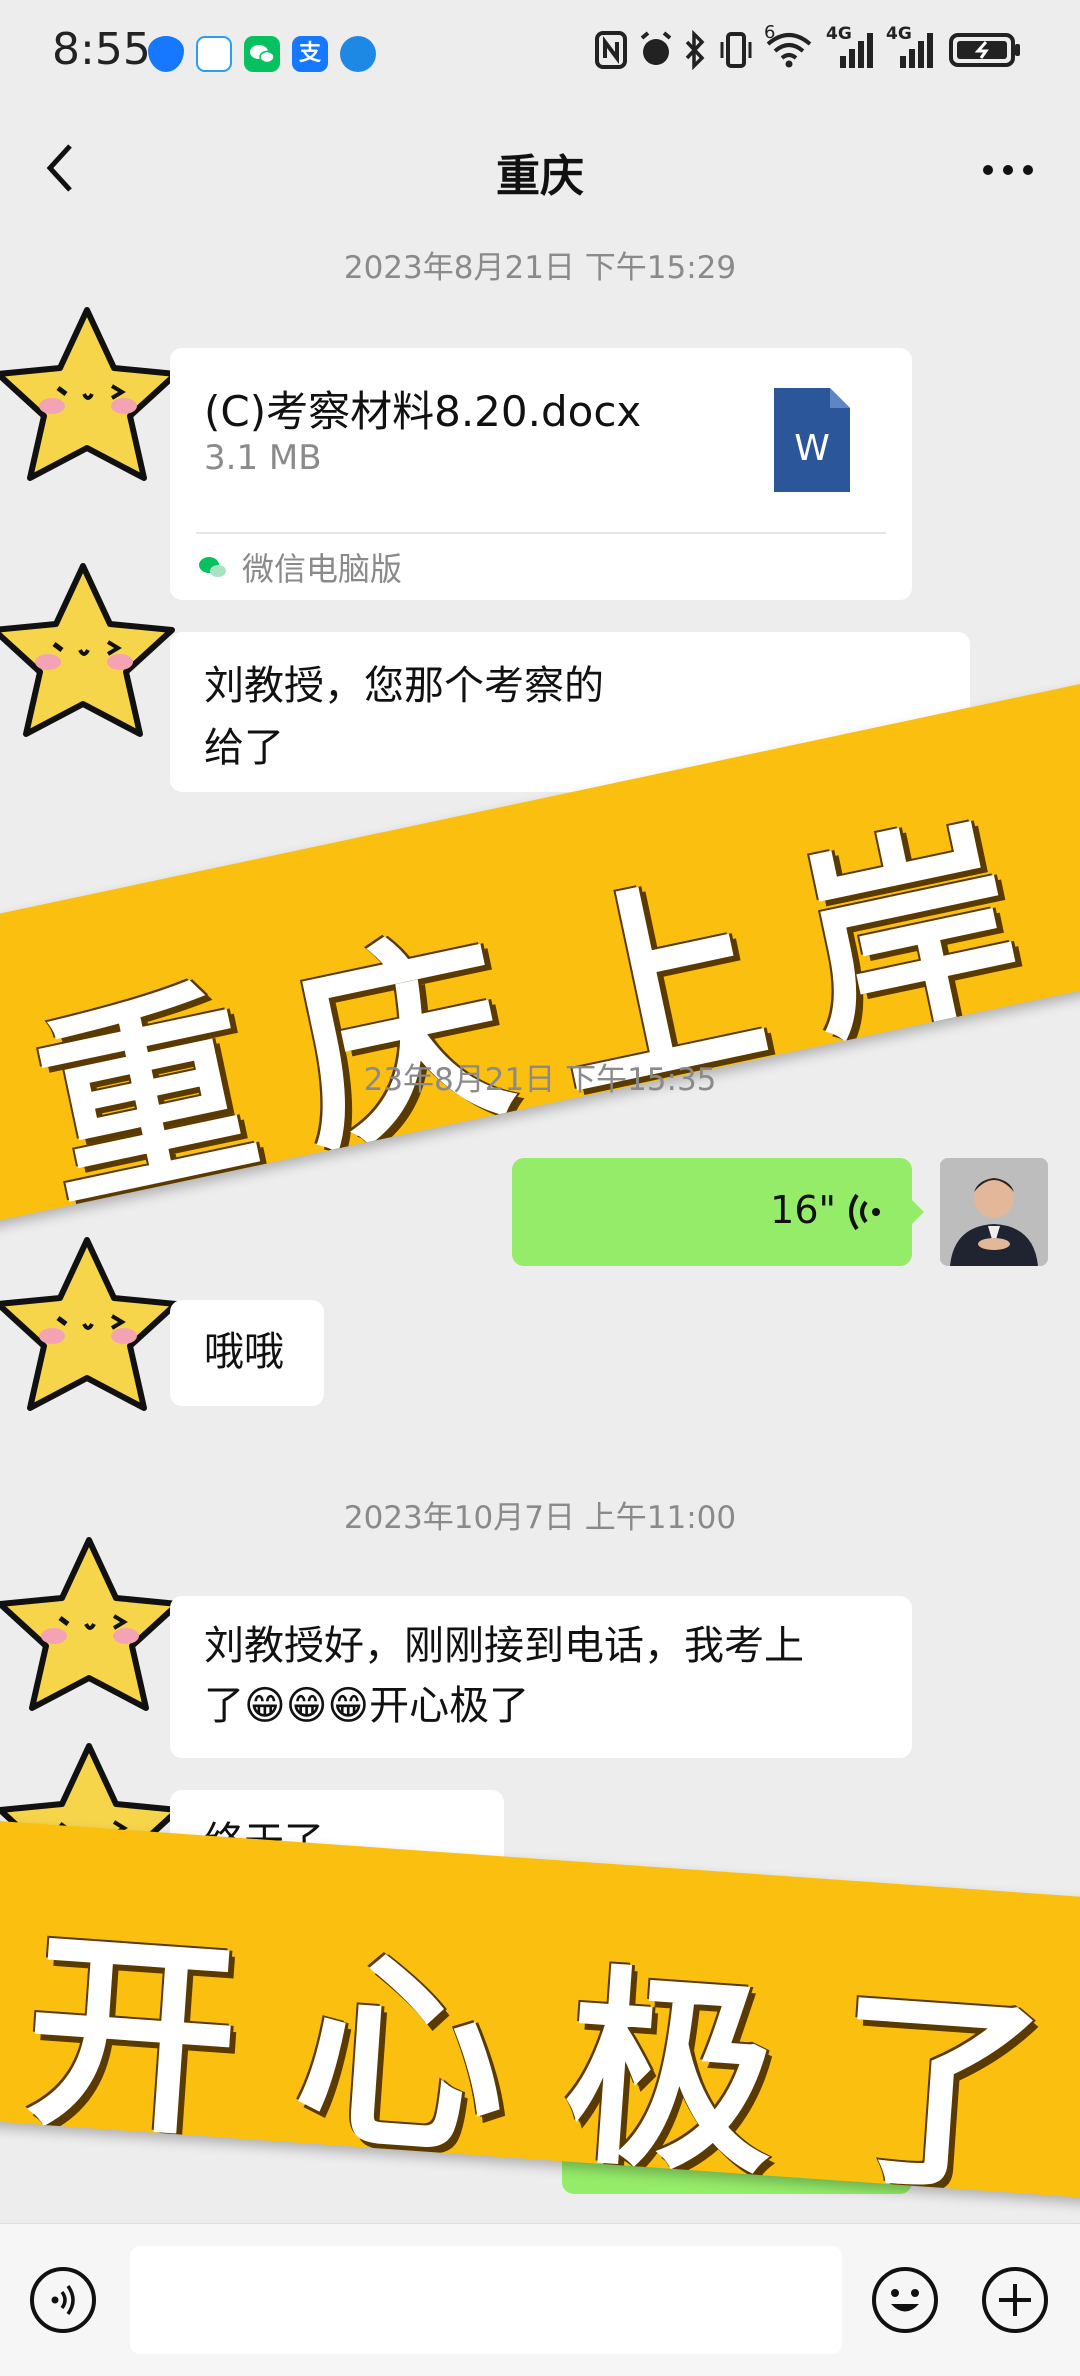 The width and height of the screenshot is (1080, 2376). I want to click on word-doc-icon: W, so click(812, 440).